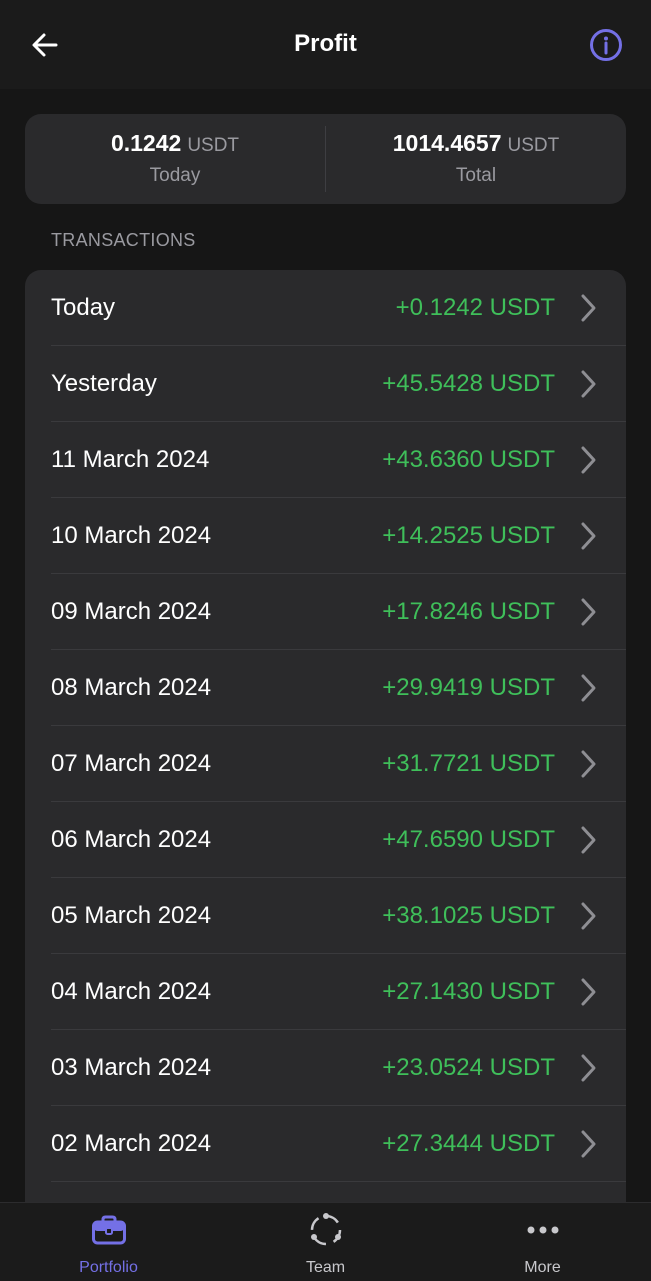 This screenshot has width=651, height=1281. Describe the element at coordinates (468, 459) in the screenshot. I see `transaction-amount: +43.6360 USDT` at that location.